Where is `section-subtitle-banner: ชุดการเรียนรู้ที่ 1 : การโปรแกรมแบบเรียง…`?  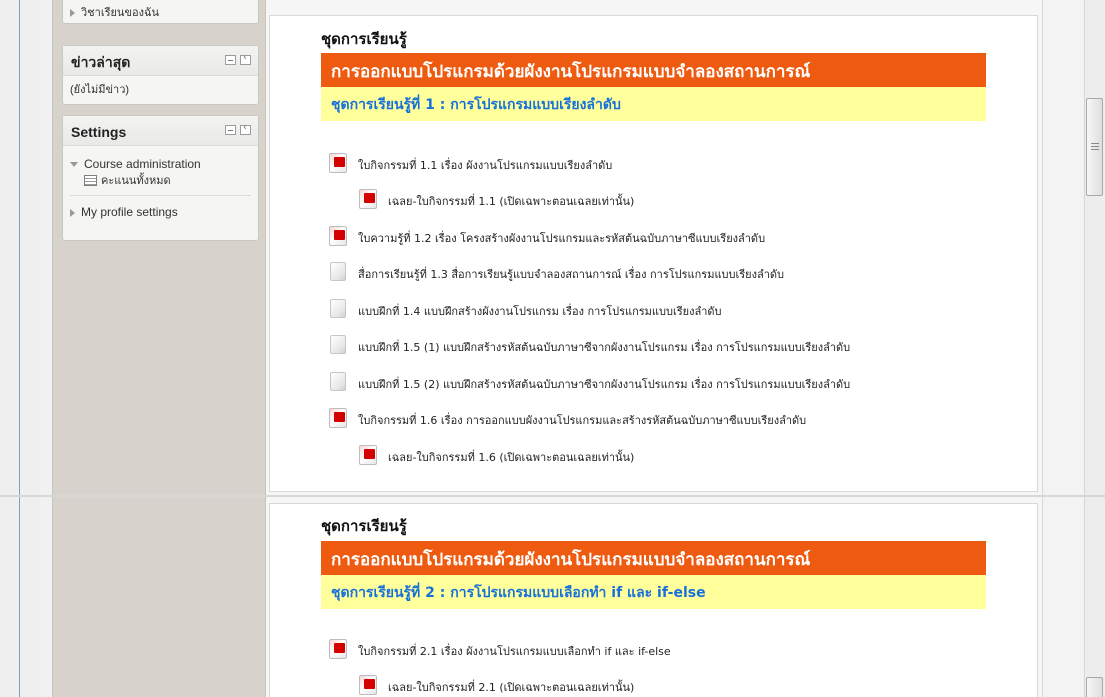 section-subtitle-banner: ชุดการเรียนรู้ที่ 1 : การโปรแกรมแบบเรียง… is located at coordinates (653, 104).